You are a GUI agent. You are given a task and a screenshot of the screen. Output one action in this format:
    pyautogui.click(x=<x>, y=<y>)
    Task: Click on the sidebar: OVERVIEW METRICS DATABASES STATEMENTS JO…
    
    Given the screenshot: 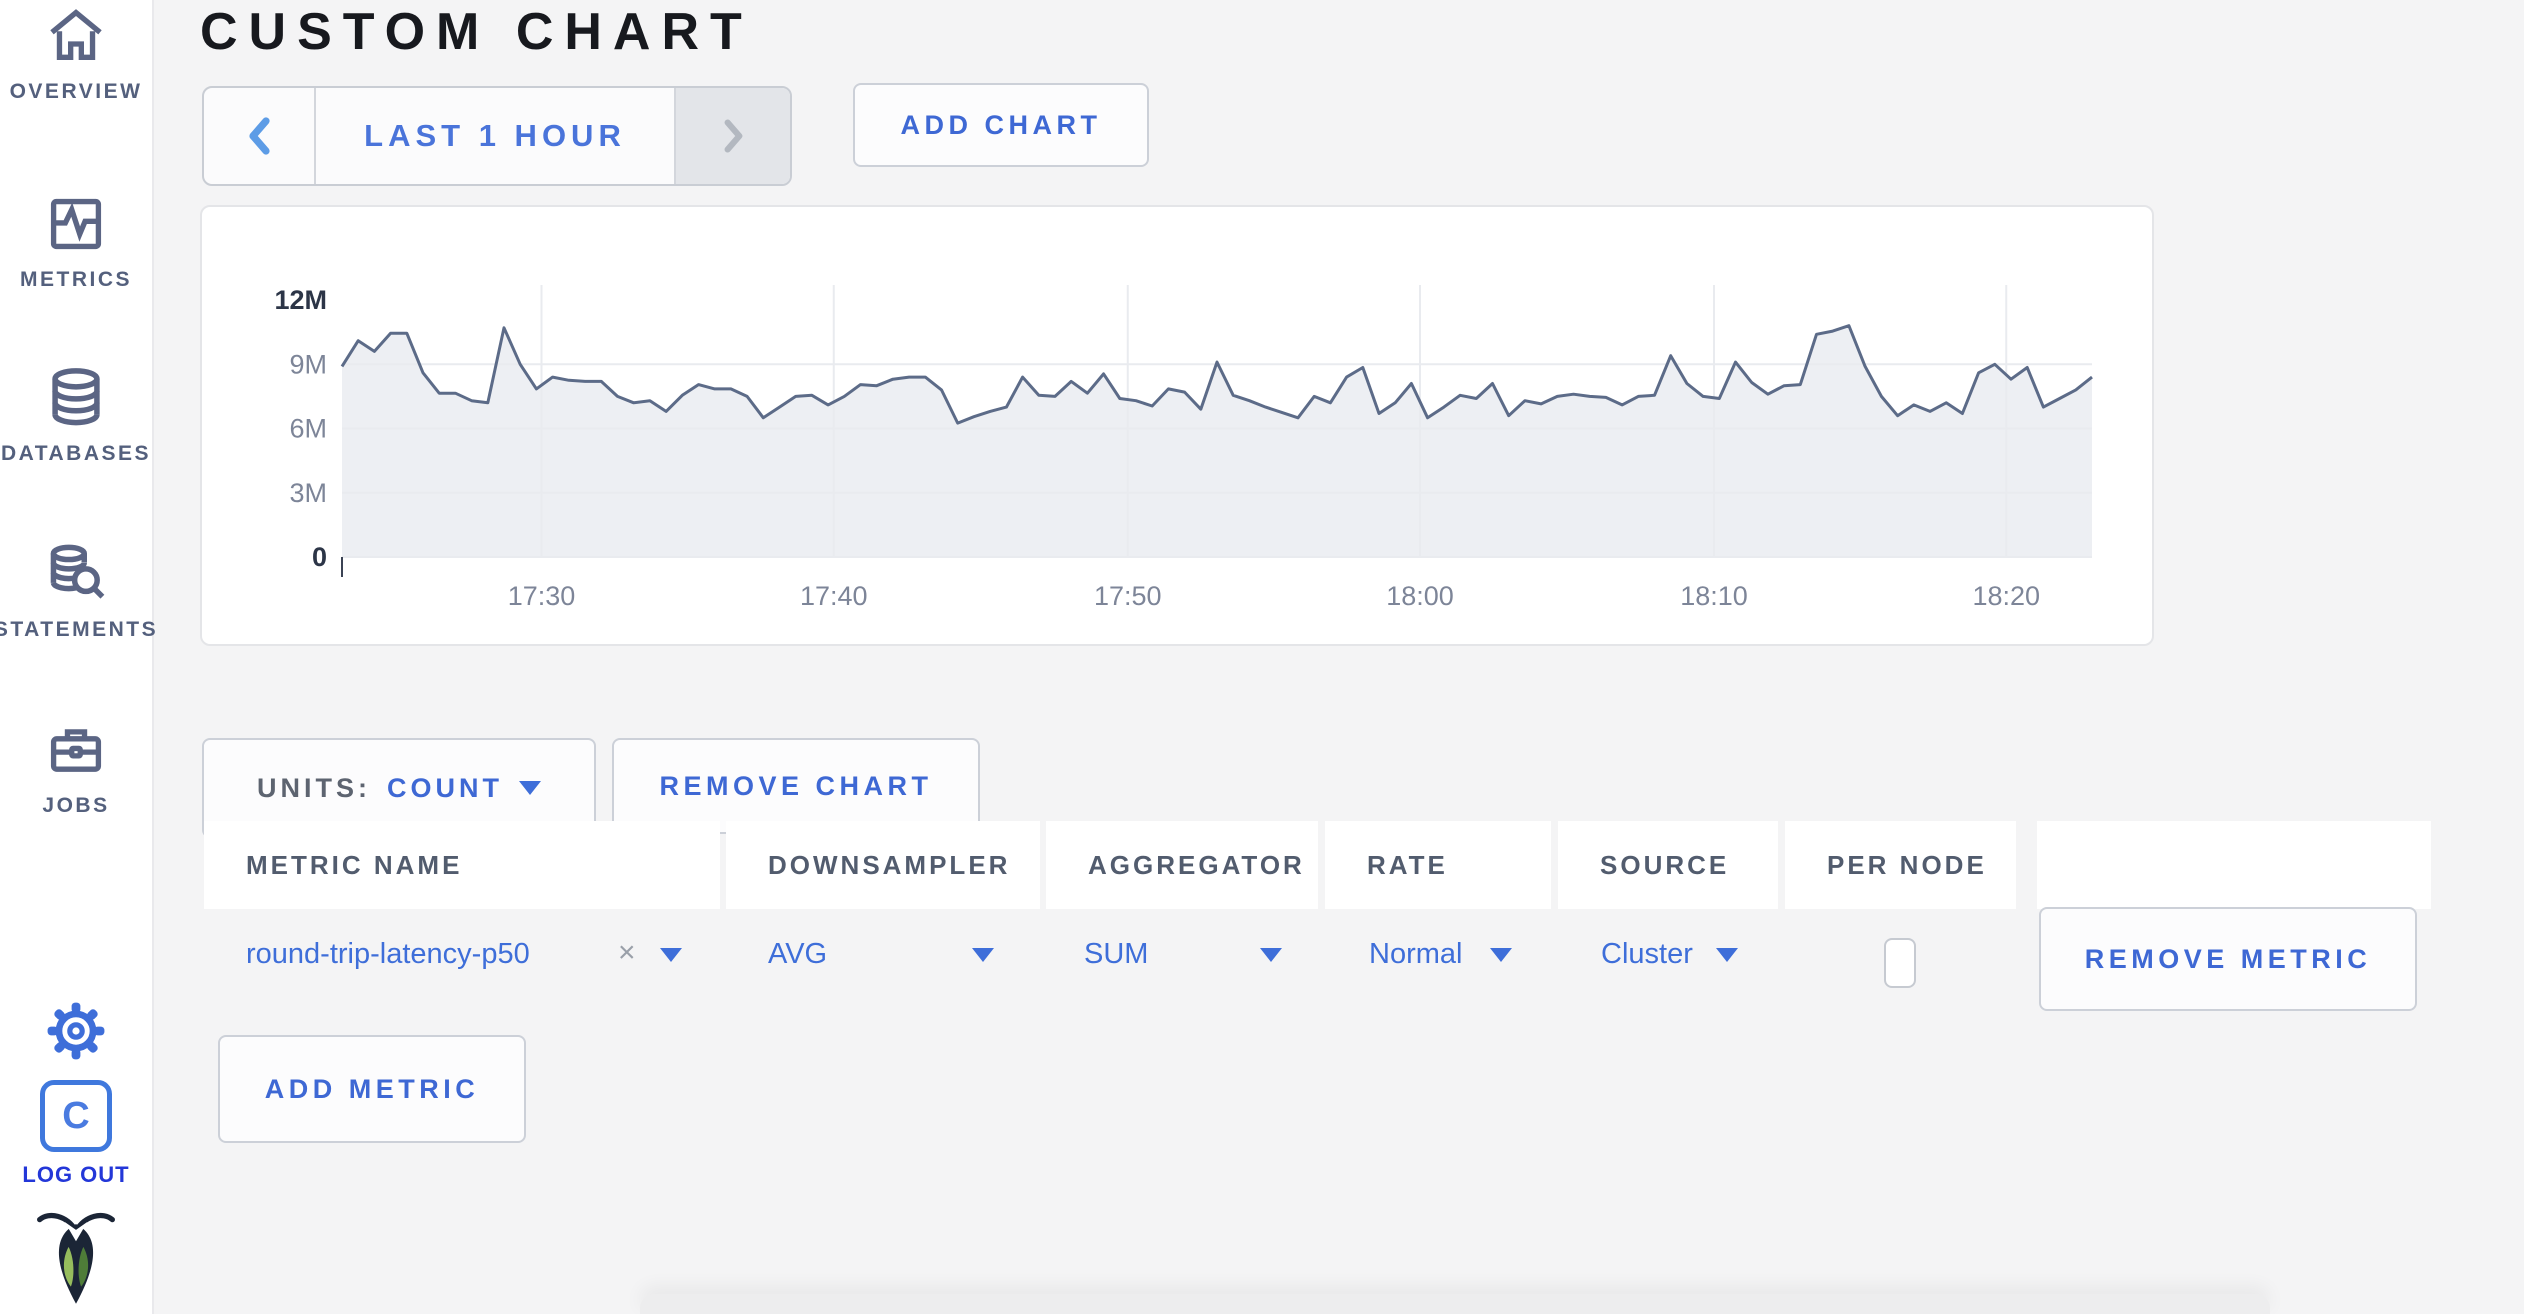 What is the action you would take?
    pyautogui.click(x=78, y=657)
    